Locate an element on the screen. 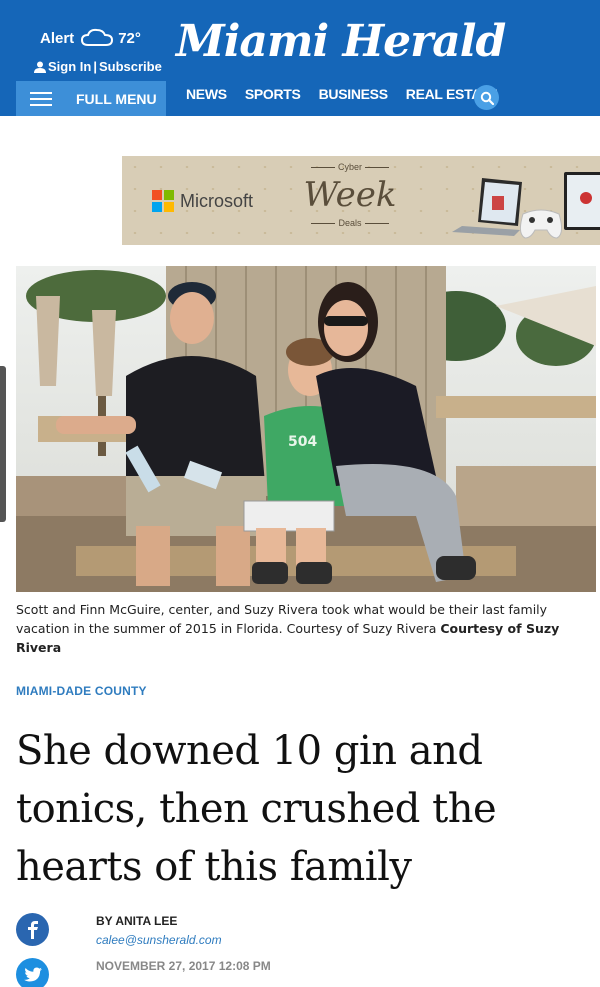 Image resolution: width=600 pixels, height=987 pixels. publish-date: NOVEMBER 27, 2017 12:08 PM is located at coordinates (183, 966).